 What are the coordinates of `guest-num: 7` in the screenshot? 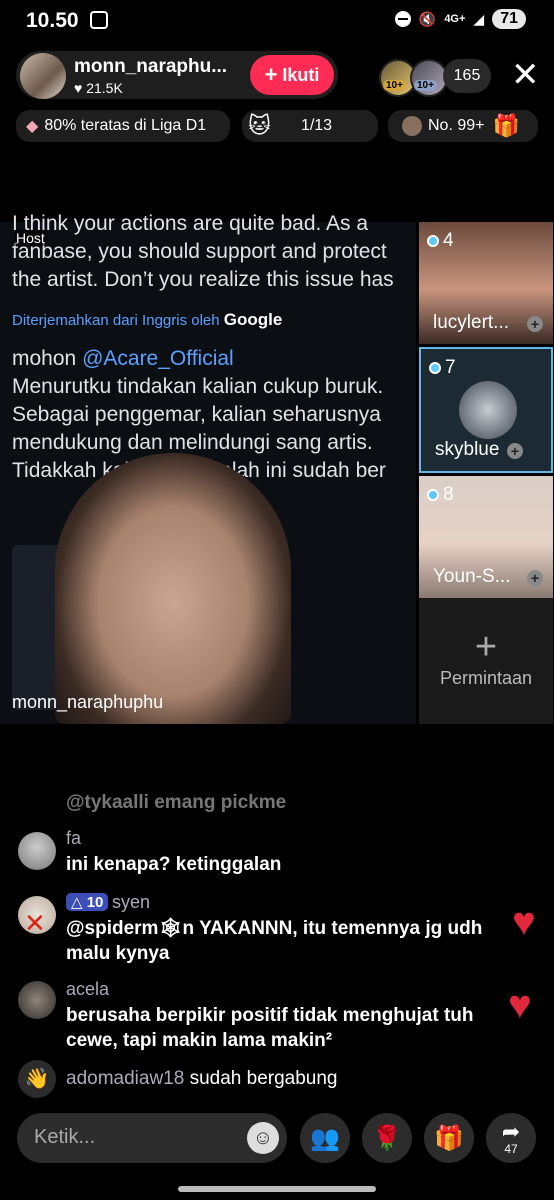 It's located at (450, 367).